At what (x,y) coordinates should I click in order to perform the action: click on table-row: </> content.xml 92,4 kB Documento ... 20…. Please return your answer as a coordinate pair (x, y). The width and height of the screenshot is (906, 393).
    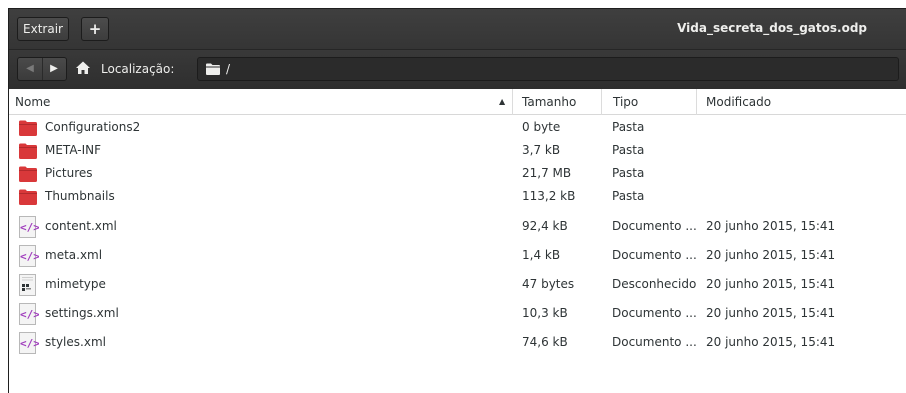
    Looking at the image, I should click on (457, 226).